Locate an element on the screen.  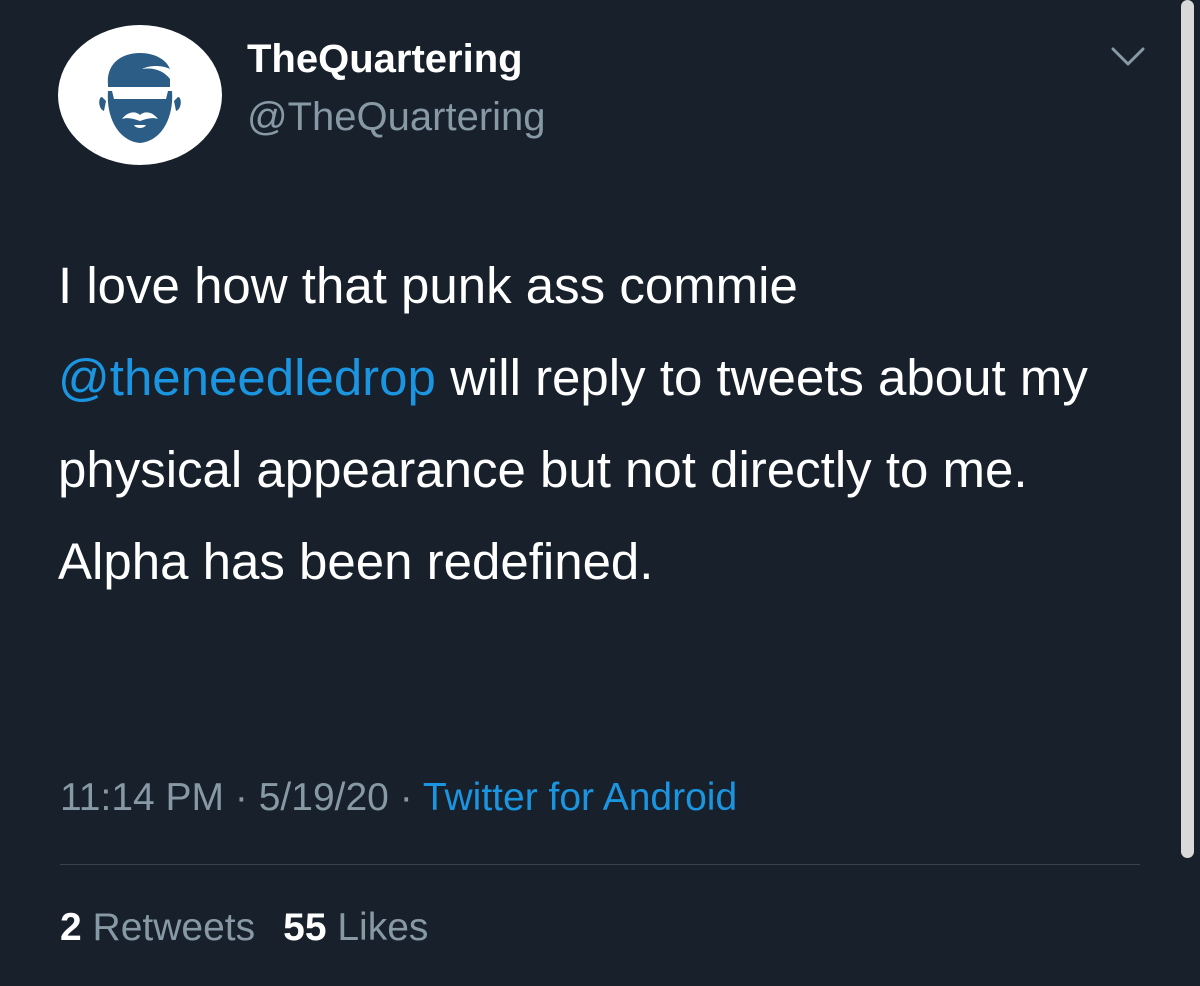
bearded-man-icon is located at coordinates (140, 98).